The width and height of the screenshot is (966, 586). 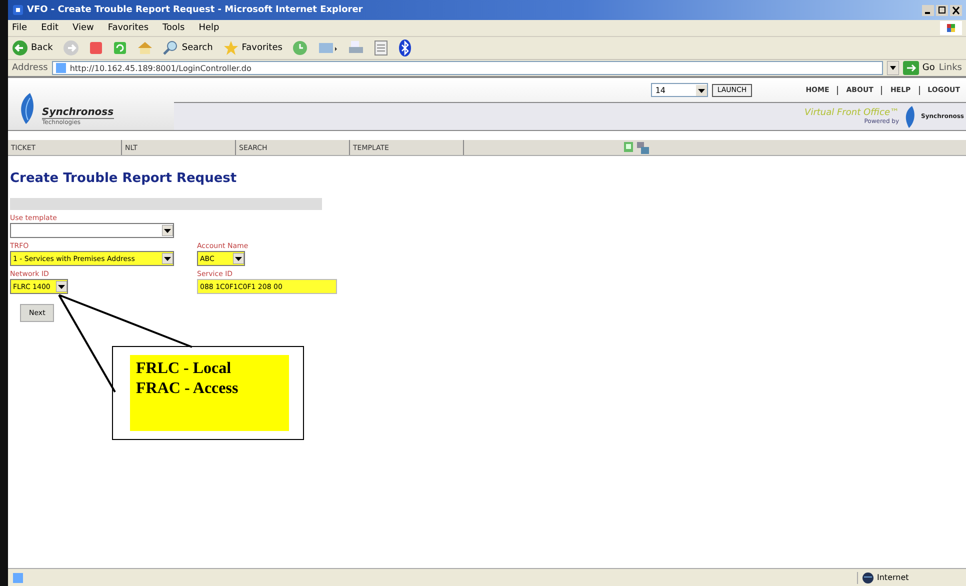 I want to click on bluetooth-icon, so click(x=405, y=48).